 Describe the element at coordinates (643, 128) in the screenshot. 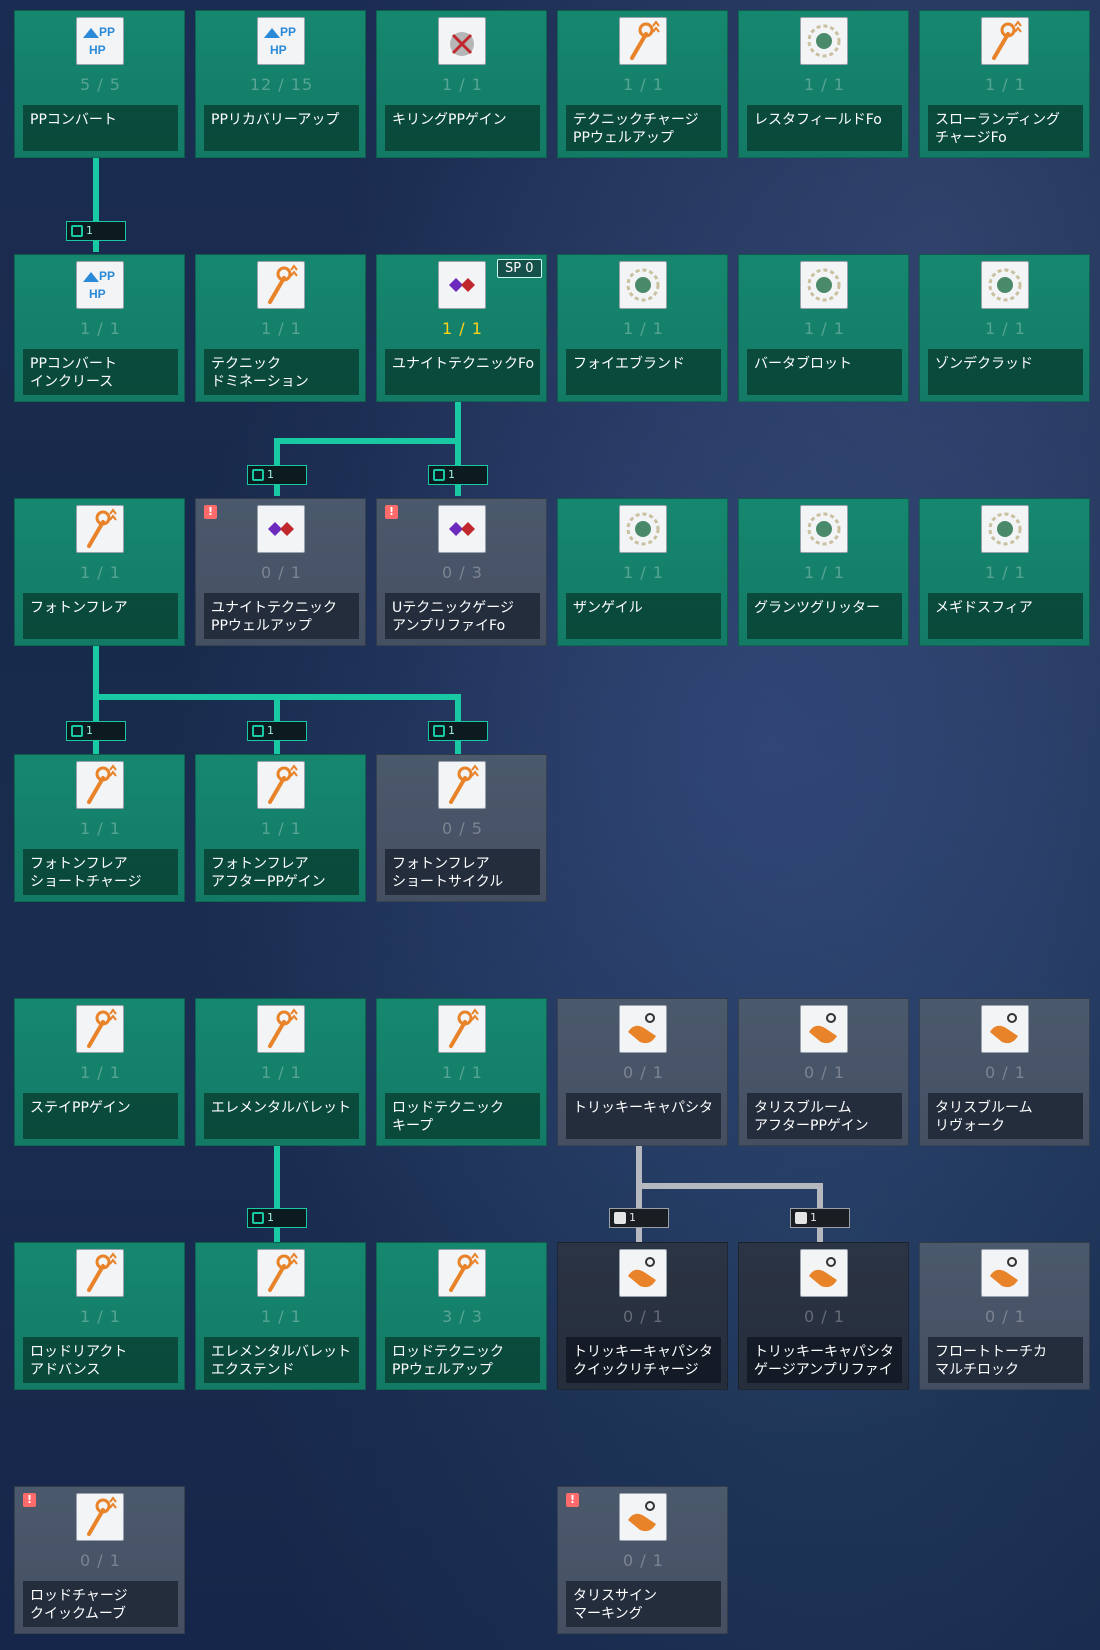

I see `skill-name: テクニックチャージ PPウェルアップ` at that location.